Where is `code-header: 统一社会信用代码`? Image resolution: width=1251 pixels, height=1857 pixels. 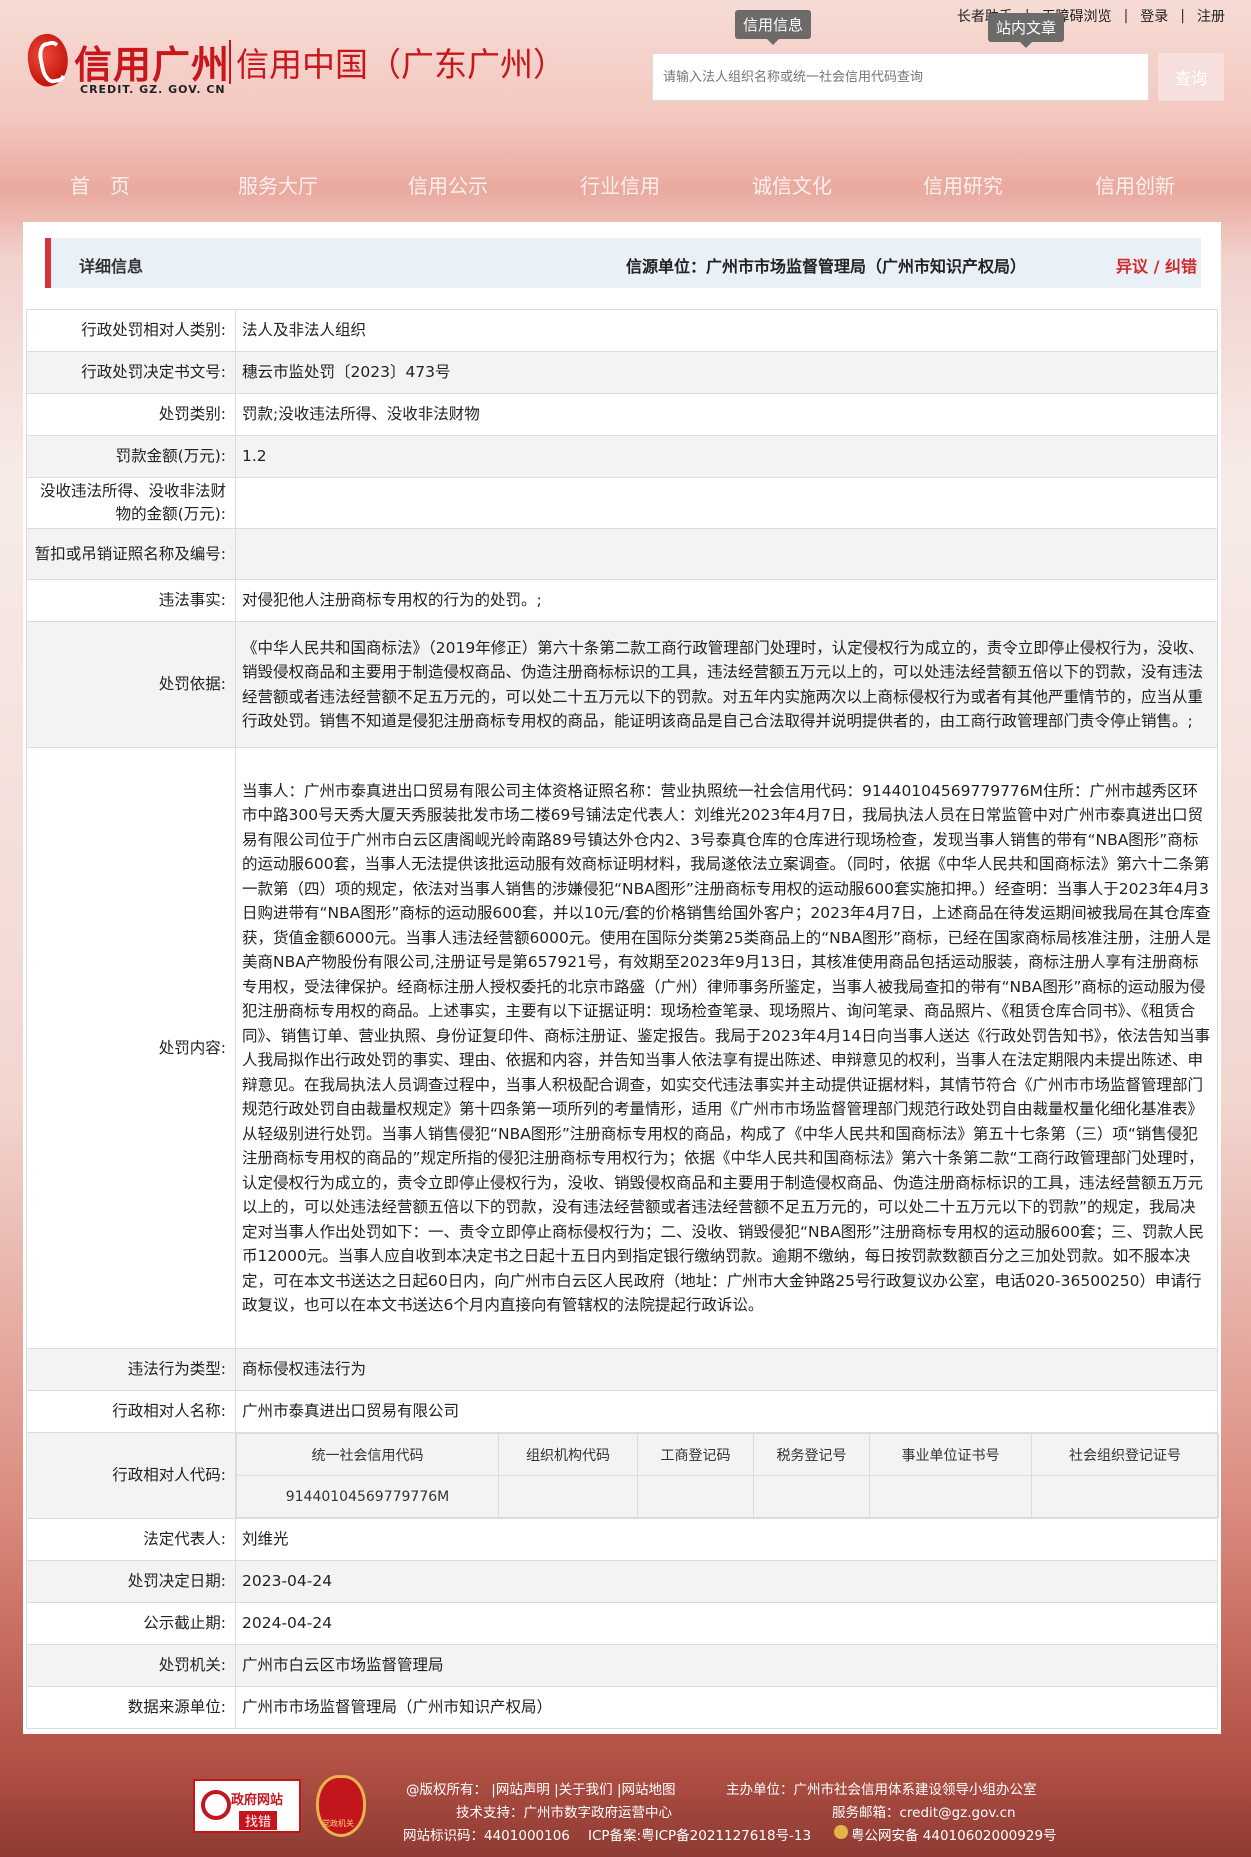
code-header: 统一社会信用代码 is located at coordinates (367, 1454).